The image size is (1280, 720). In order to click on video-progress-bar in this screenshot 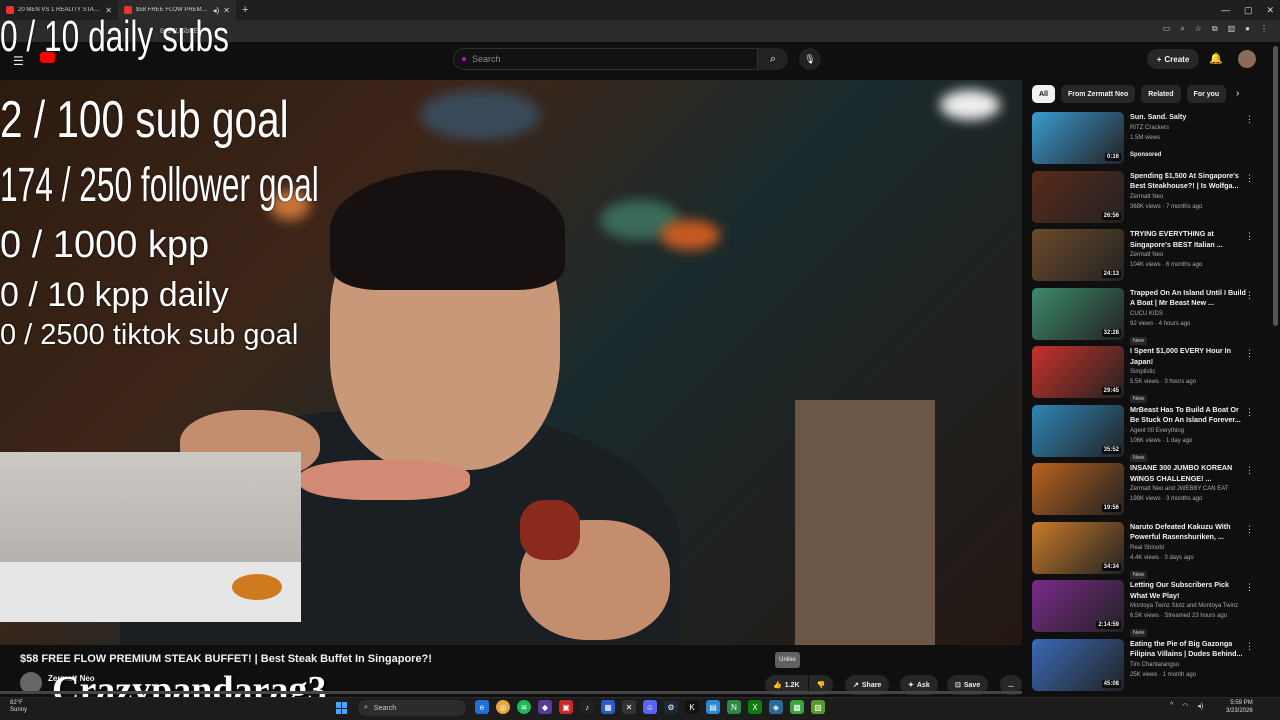, I will do `click(511, 692)`.